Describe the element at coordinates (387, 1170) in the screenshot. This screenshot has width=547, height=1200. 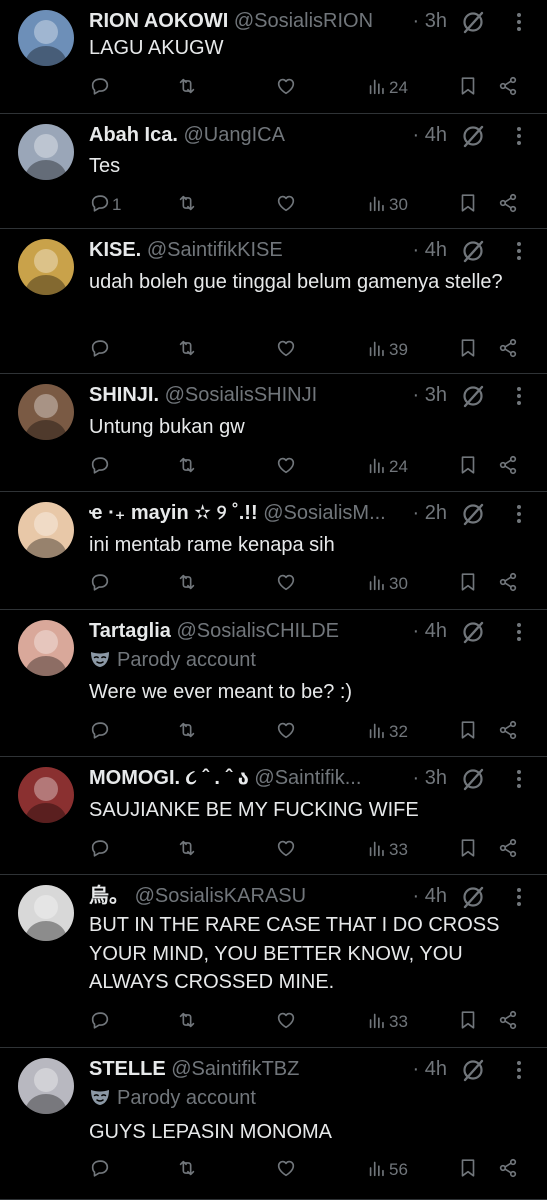
I see `views-button: 56` at that location.